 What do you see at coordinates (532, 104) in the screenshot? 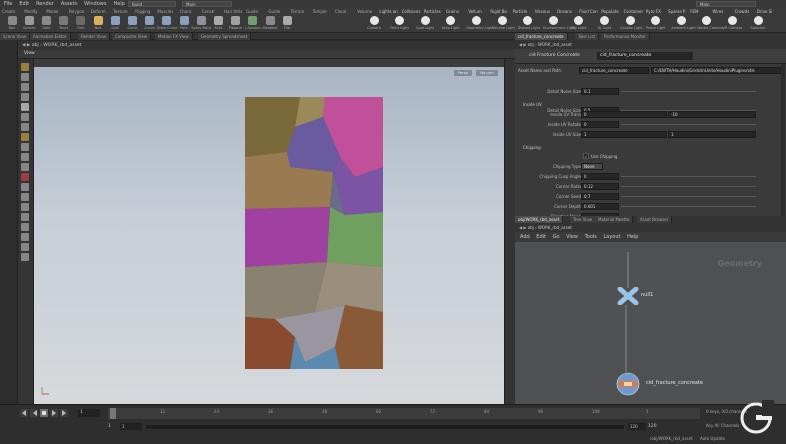
I see `section-inside-uv: Inside UV` at bounding box center [532, 104].